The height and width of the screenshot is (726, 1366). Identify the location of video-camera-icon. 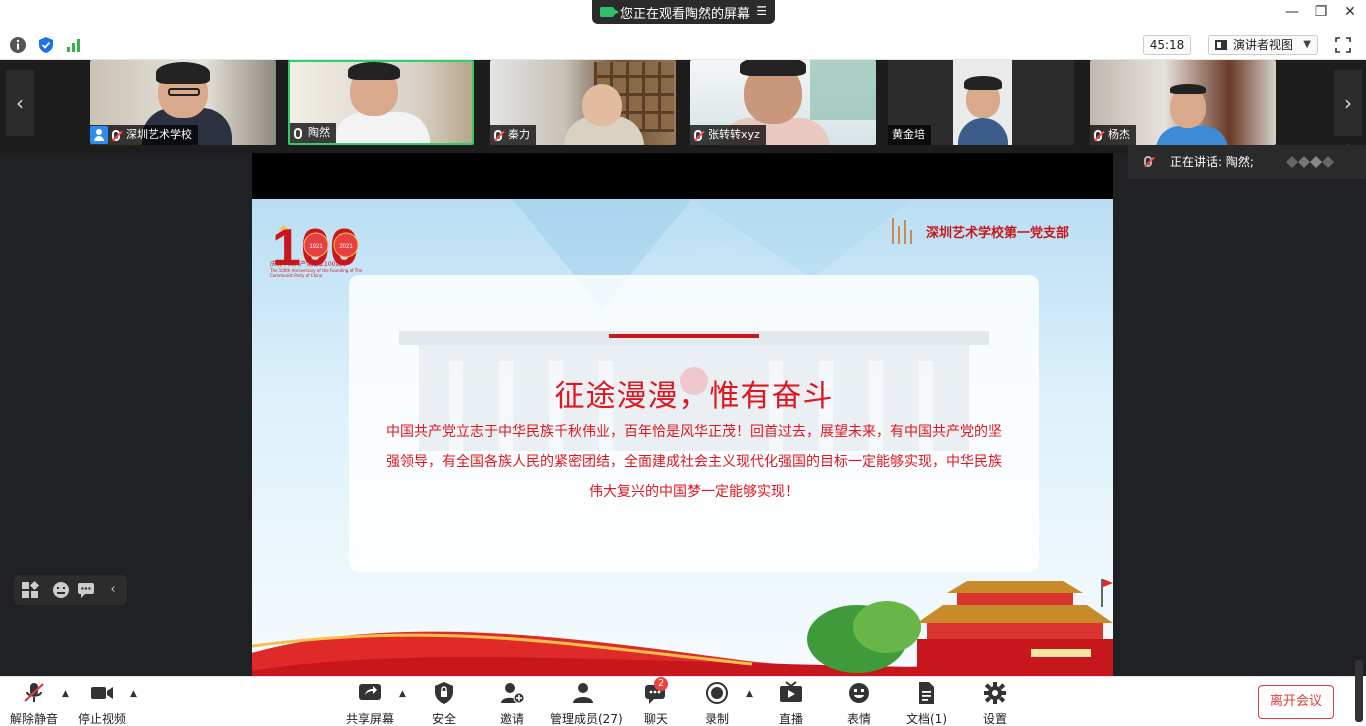
(102, 693).